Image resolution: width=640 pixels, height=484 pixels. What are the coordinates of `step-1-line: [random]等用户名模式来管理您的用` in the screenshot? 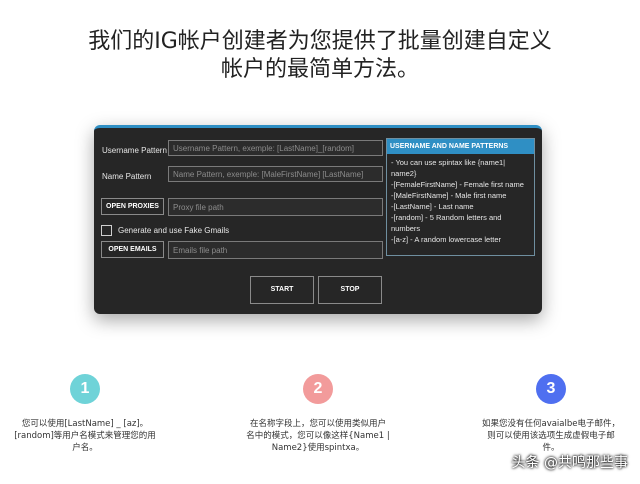 It's located at (85, 436).